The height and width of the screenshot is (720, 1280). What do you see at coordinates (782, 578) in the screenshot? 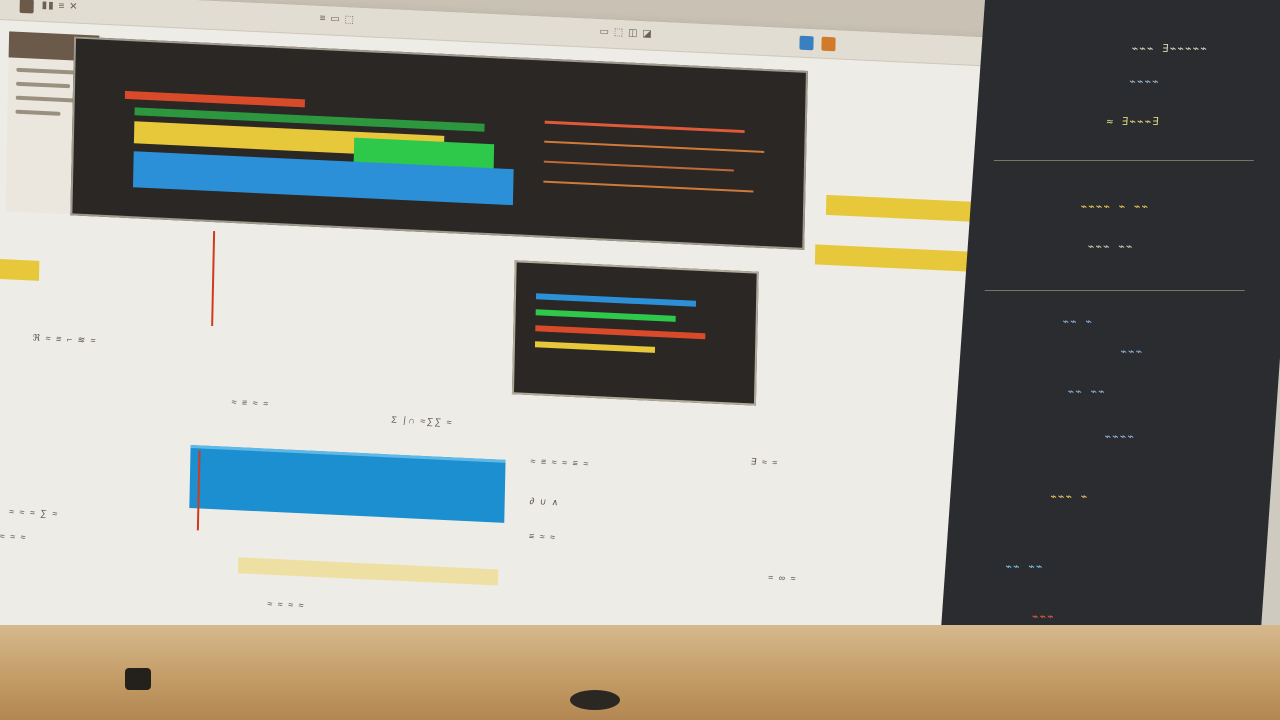
I see `doc-text: ≈ ∞ ≈` at bounding box center [782, 578].